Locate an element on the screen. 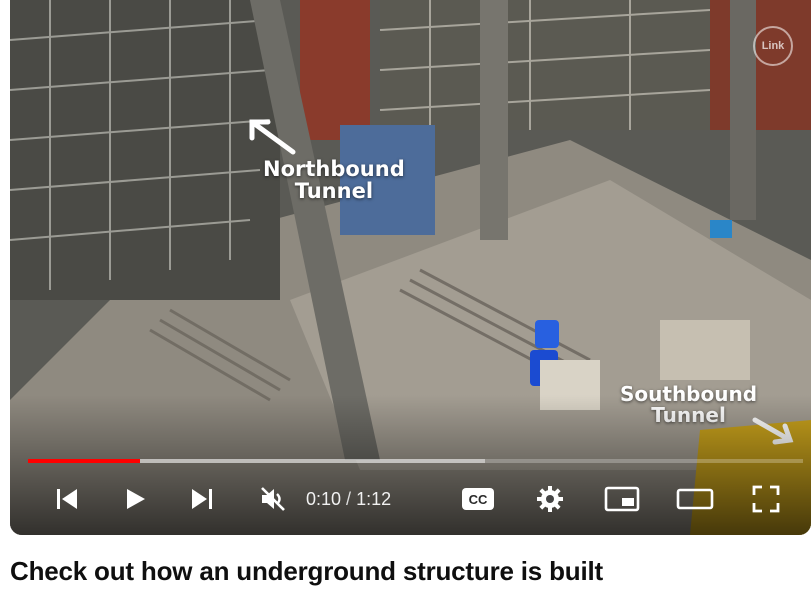 The image size is (811, 600). northbound-label-text: Northbound Tunnel is located at coordinates (334, 180).